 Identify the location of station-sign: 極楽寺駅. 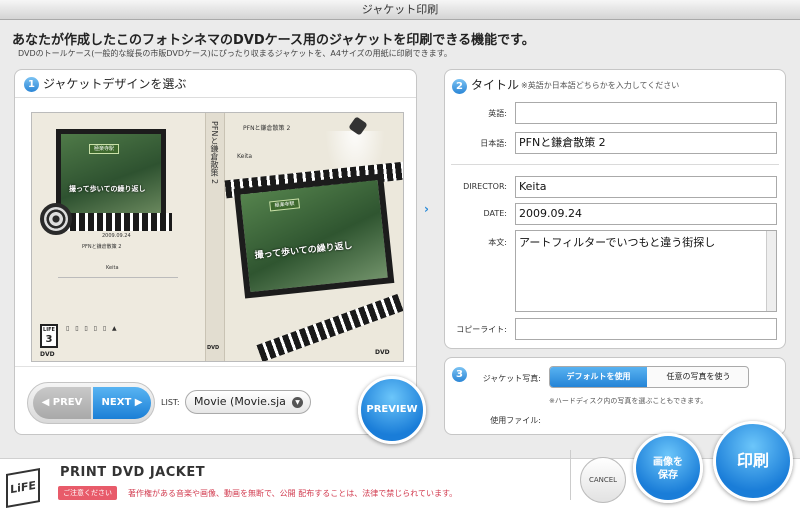
(104, 149).